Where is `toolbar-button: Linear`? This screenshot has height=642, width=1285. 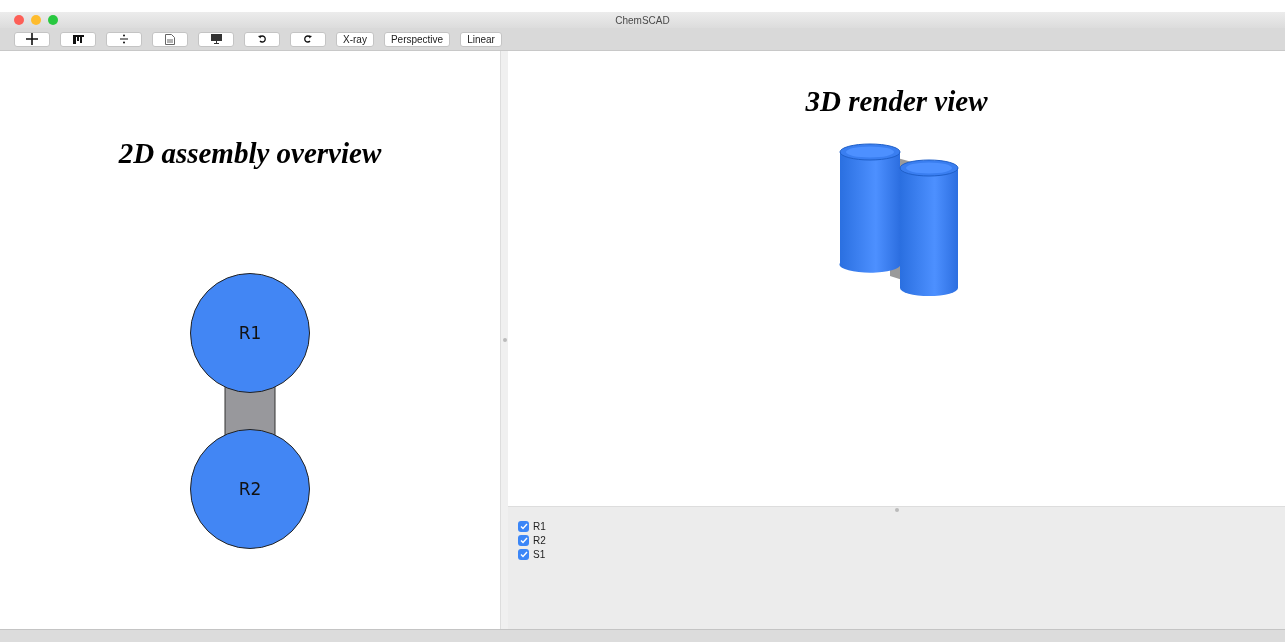
toolbar-button: Linear is located at coordinates (481, 39).